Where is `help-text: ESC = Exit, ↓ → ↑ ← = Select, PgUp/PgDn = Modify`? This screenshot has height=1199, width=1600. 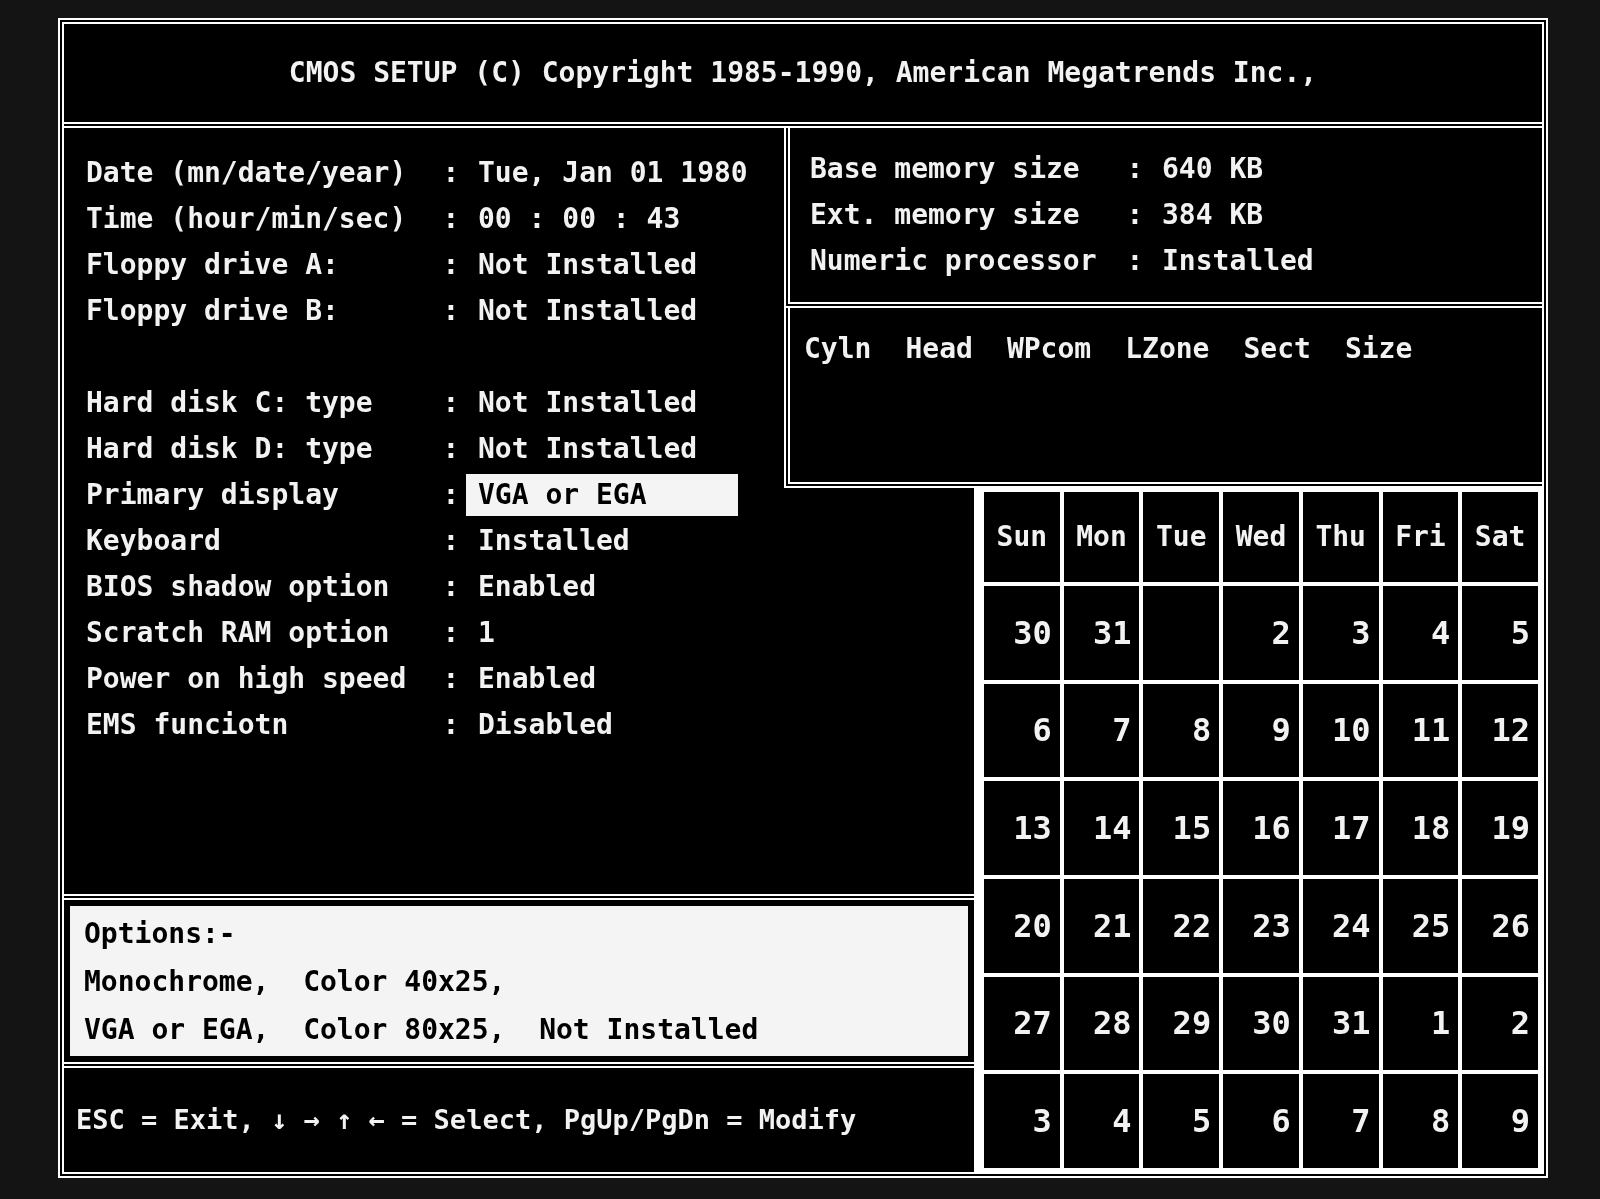 help-text: ESC = Exit, ↓ → ↑ ← = Select, PgUp/PgDn = Modify is located at coordinates (466, 1119).